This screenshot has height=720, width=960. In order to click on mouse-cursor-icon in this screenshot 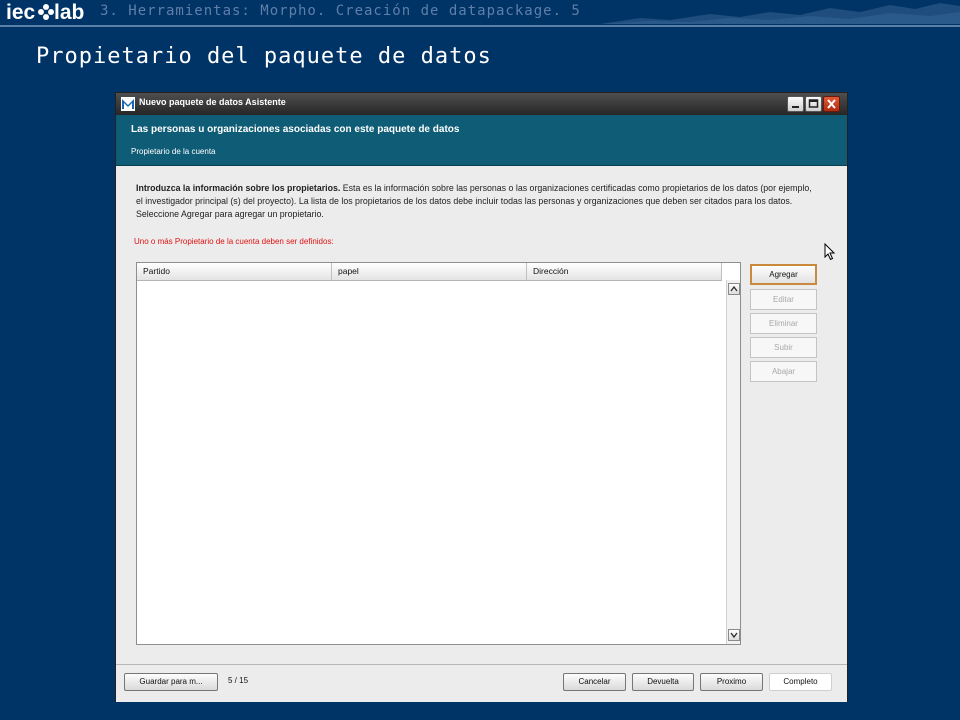, I will do `click(830, 252)`.